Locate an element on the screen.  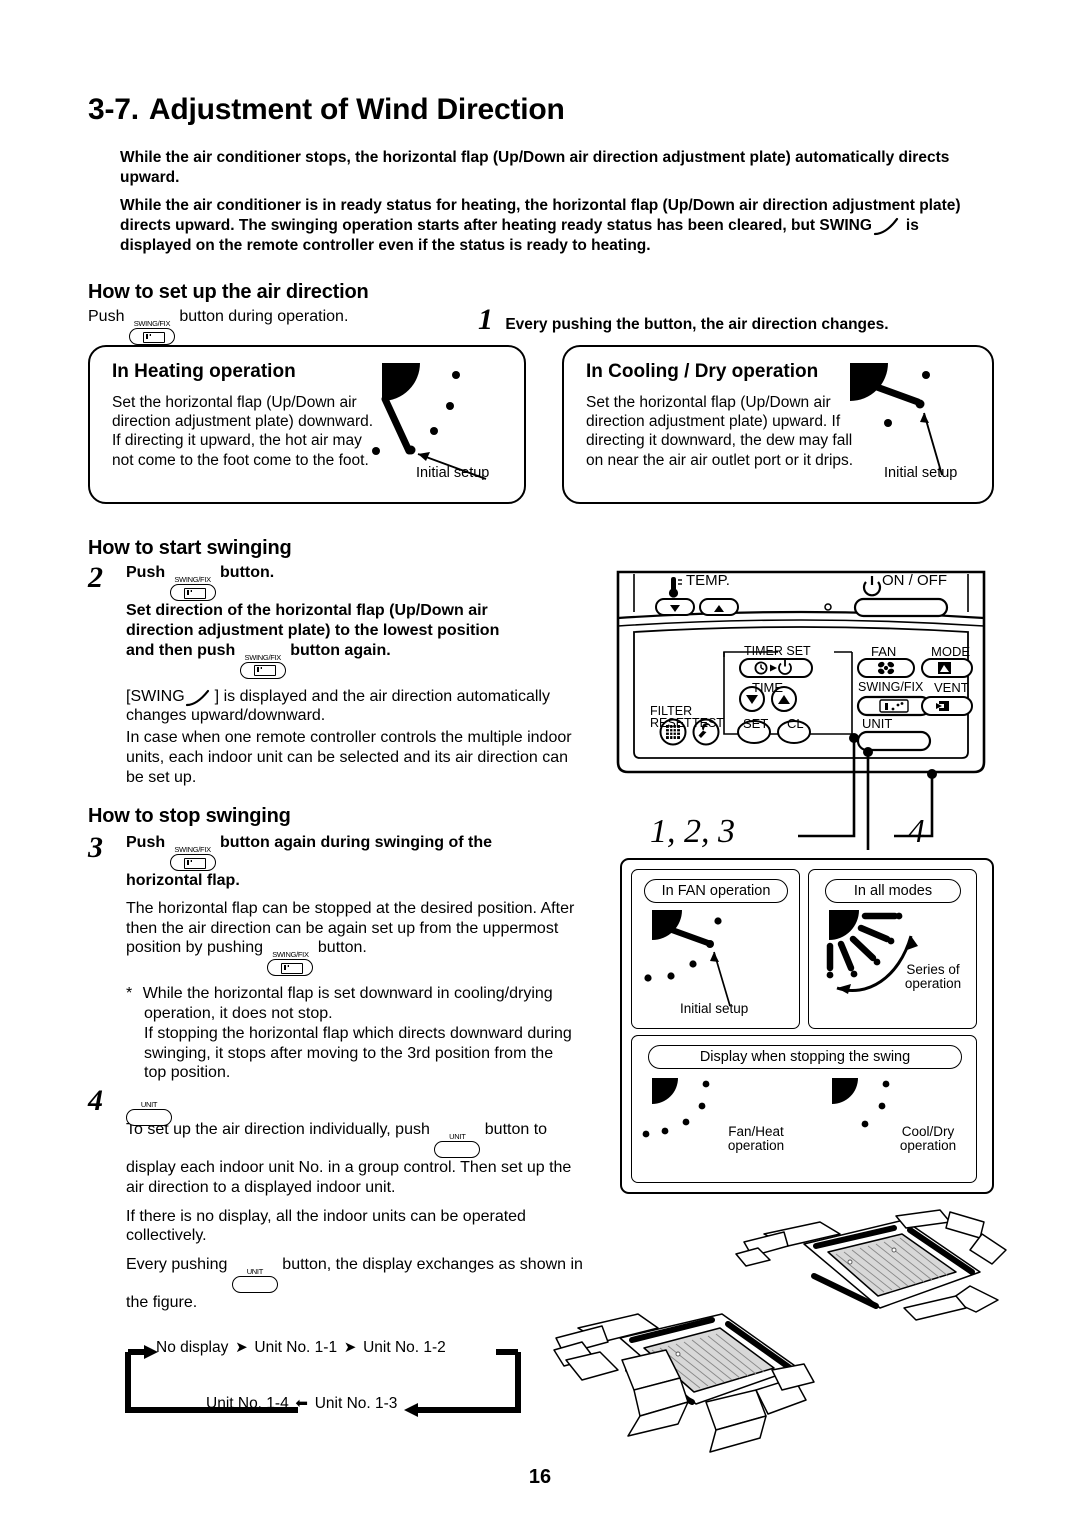
swing-arc-icon is located at coordinates (889, 226).